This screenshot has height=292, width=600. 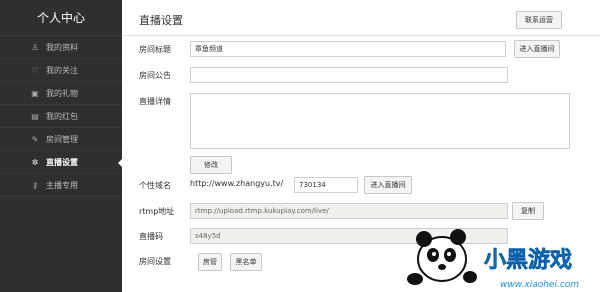 I want to click on sidebar-item-label: 主播专用, so click(x=62, y=185).